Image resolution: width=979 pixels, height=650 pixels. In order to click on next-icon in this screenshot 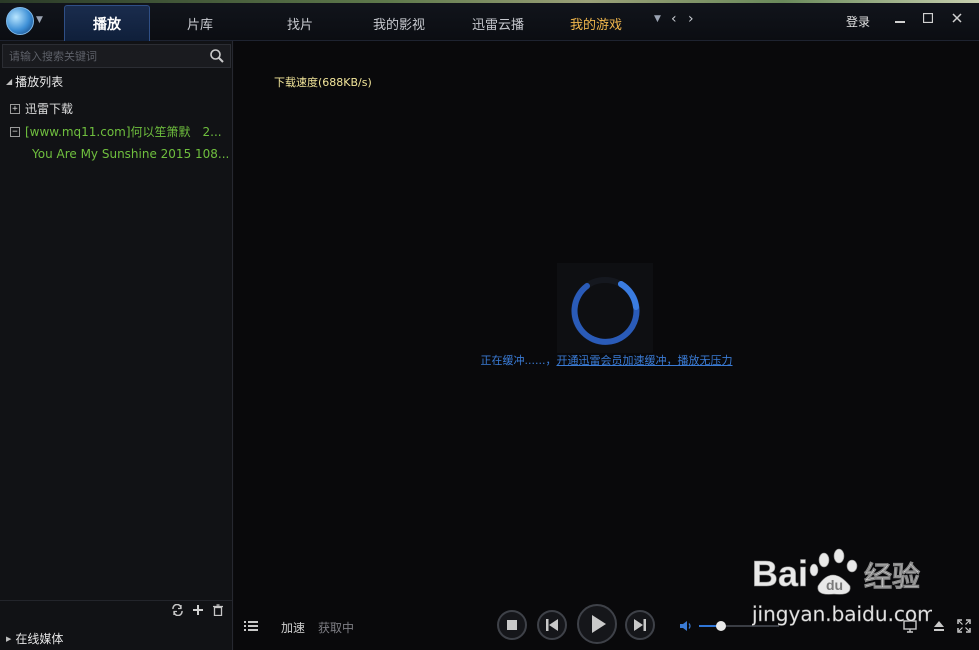, I will do `click(640, 625)`.